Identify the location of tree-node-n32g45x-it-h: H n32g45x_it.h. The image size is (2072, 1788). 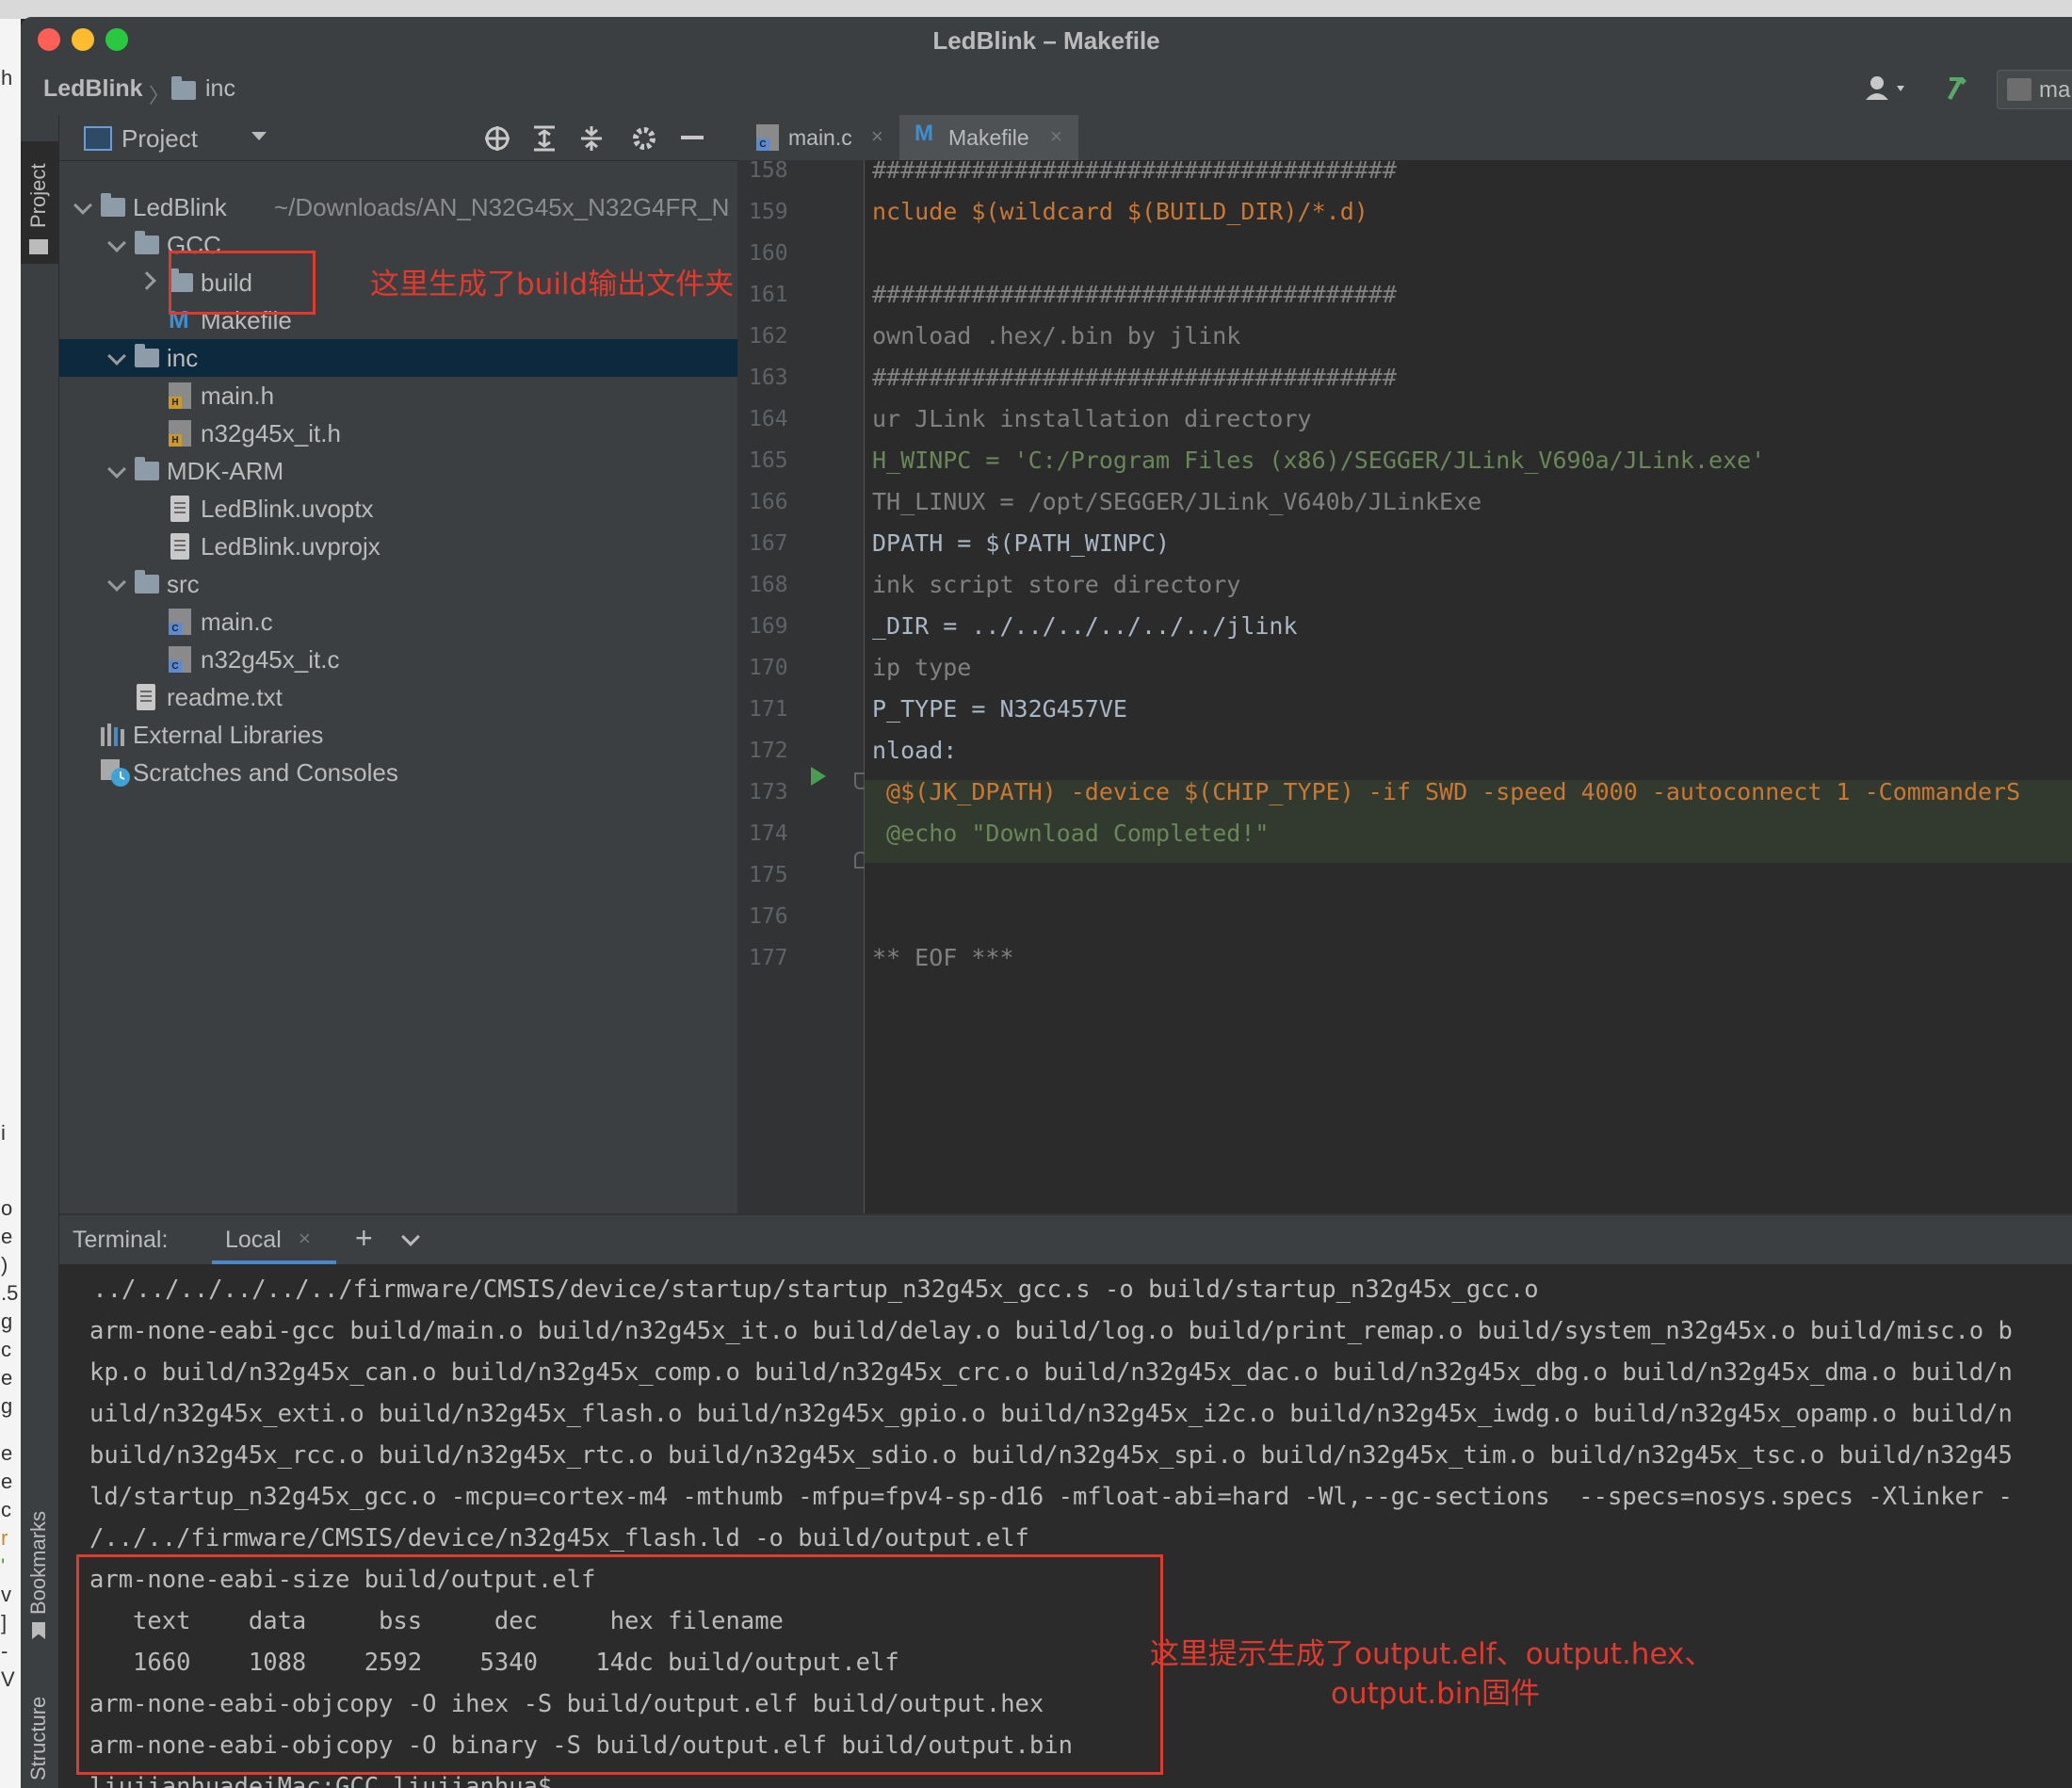
(398, 433).